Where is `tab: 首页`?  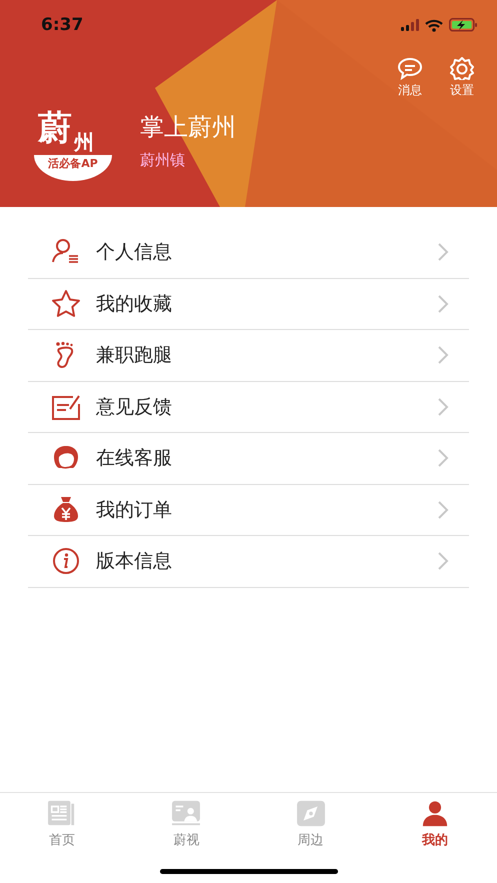 tab: 首页 is located at coordinates (62, 824).